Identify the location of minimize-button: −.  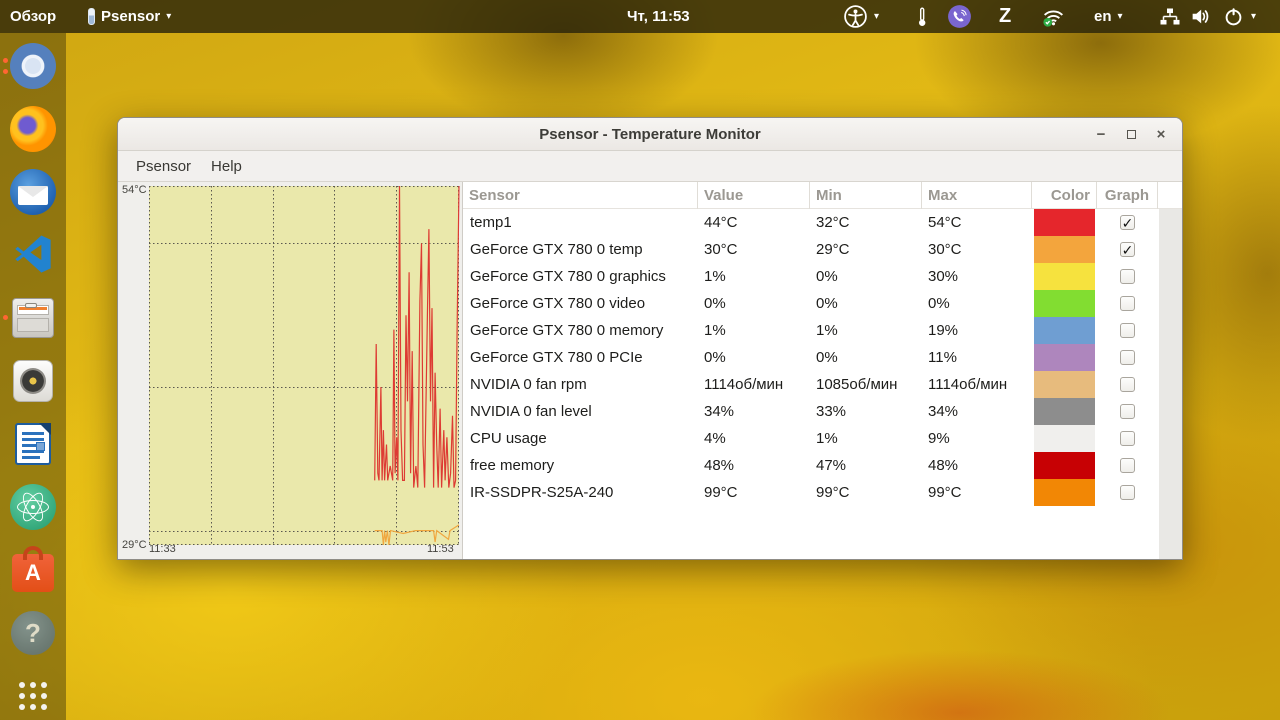
(1101, 135).